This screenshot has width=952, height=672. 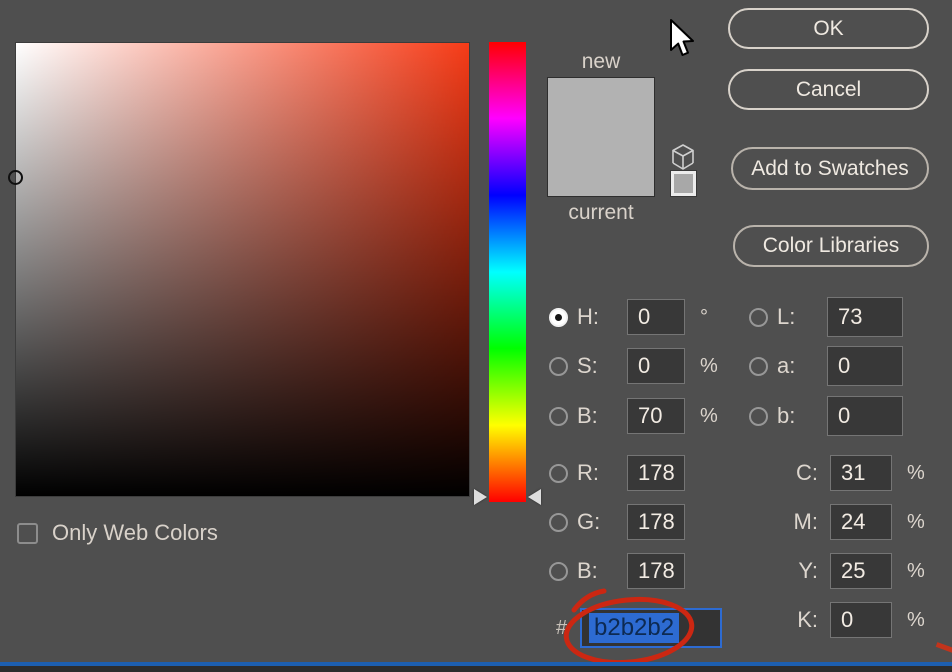 I want to click on hue-radio, so click(x=558, y=317).